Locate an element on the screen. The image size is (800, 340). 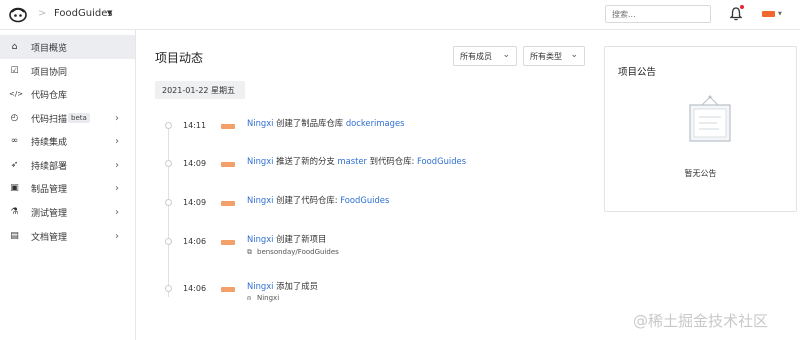
sidebar-item-artifacts: ▣ 制品管理 › is located at coordinates (67, 188).